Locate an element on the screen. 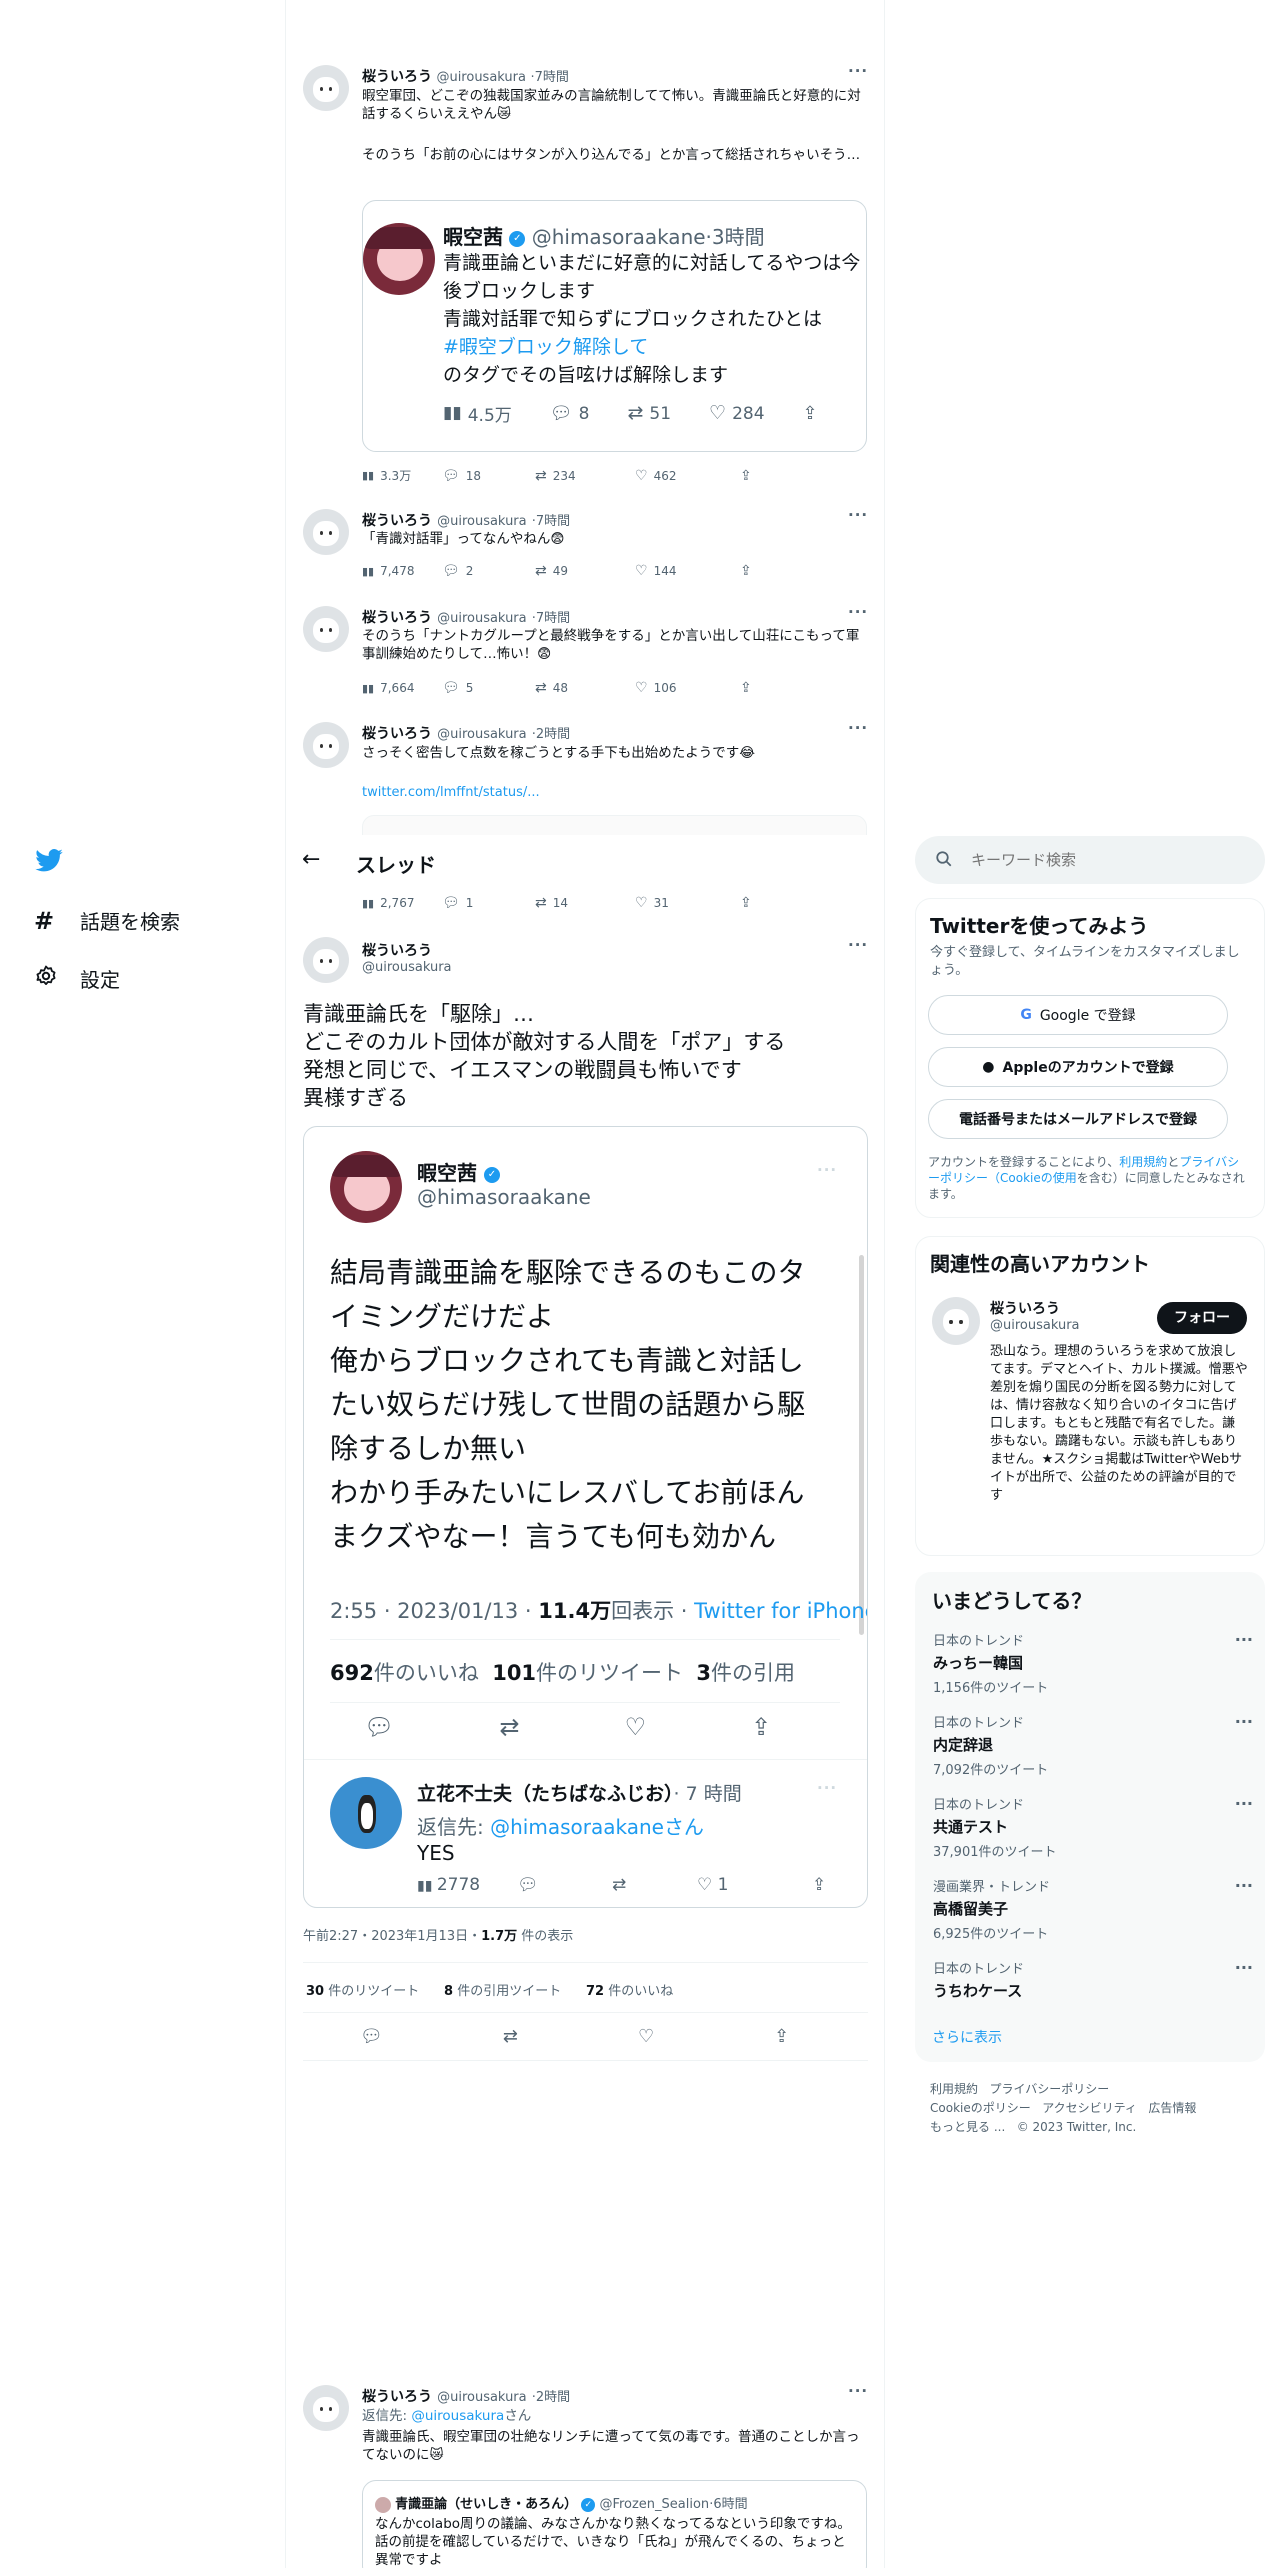 The width and height of the screenshot is (1284, 2568). embed-quotes: 3 is located at coordinates (703, 1673).